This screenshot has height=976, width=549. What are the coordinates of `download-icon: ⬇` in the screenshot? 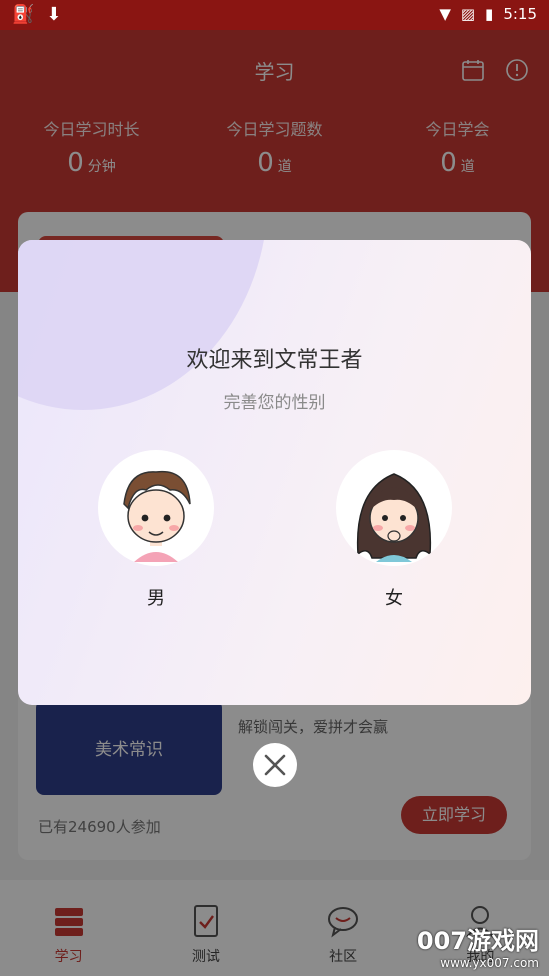 It's located at (54, 14).